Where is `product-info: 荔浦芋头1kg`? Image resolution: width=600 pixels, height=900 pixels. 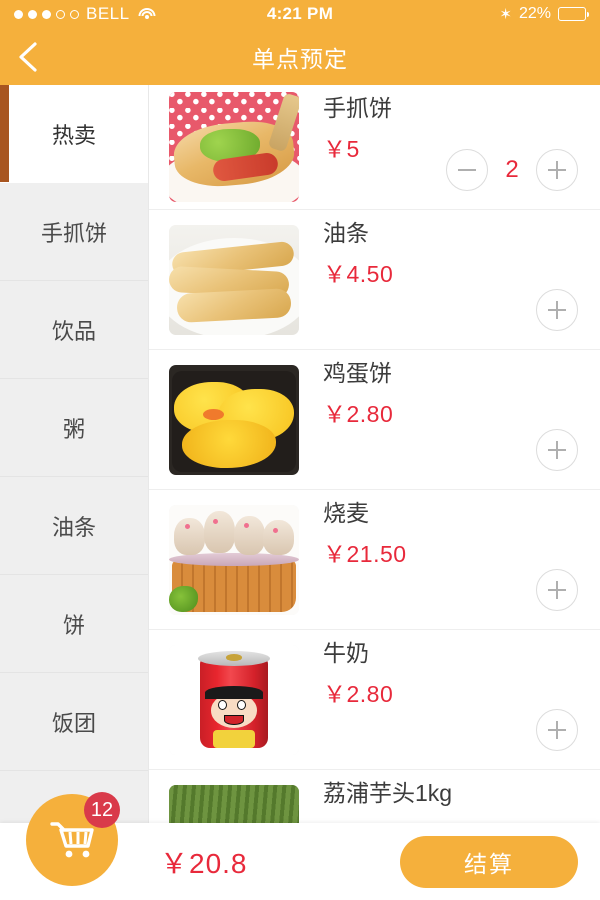
product-info: 荔浦芋头1kg is located at coordinates (451, 792).